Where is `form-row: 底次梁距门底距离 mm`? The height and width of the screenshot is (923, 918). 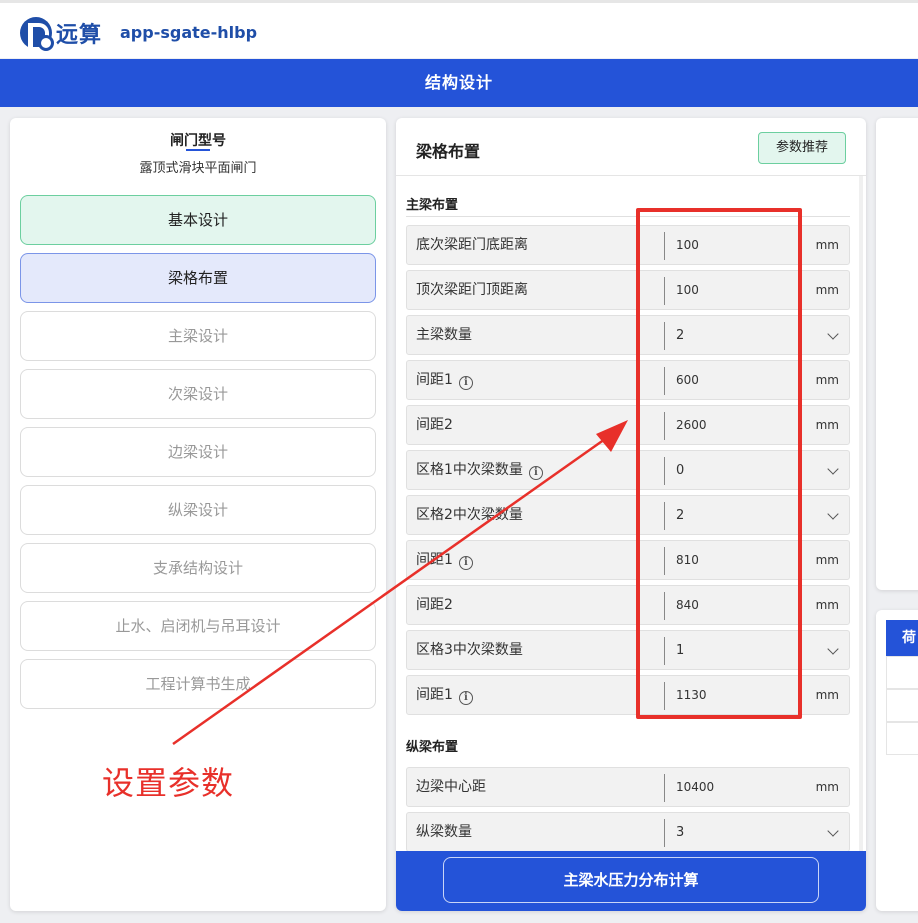
form-row: 底次梁距门底距离 mm is located at coordinates (628, 245).